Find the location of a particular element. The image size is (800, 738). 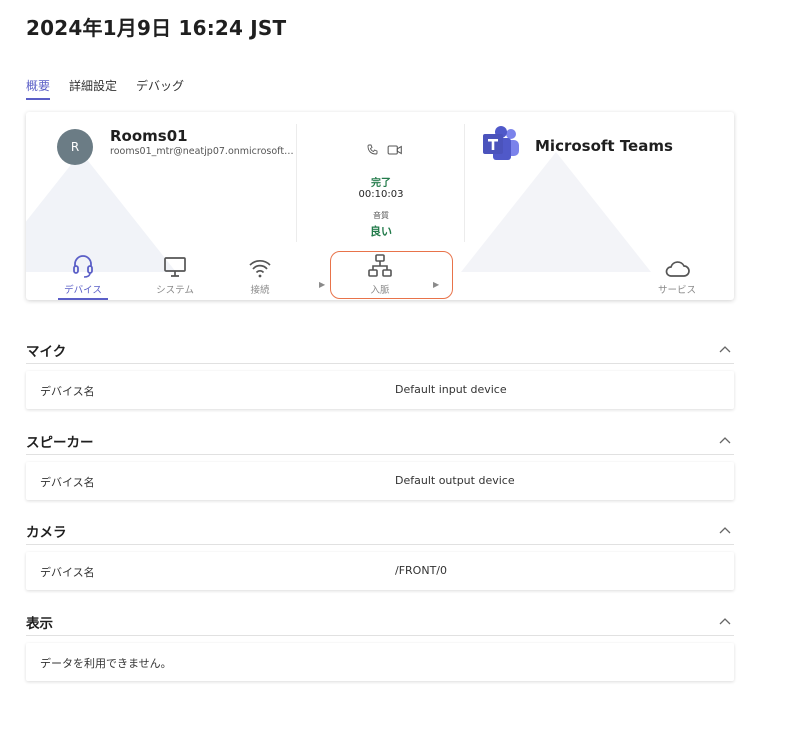

room-email: rooms01_mtr@neatjp07.onmicrosoft.com is located at coordinates (202, 151).